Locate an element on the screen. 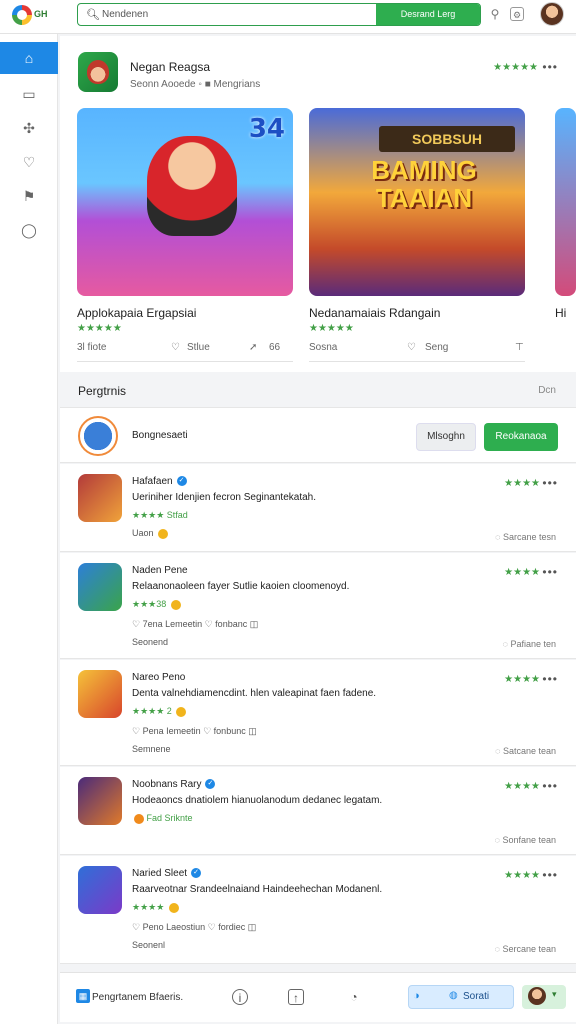  share-link: ◌ Pafiane ten is located at coordinates (529, 644).